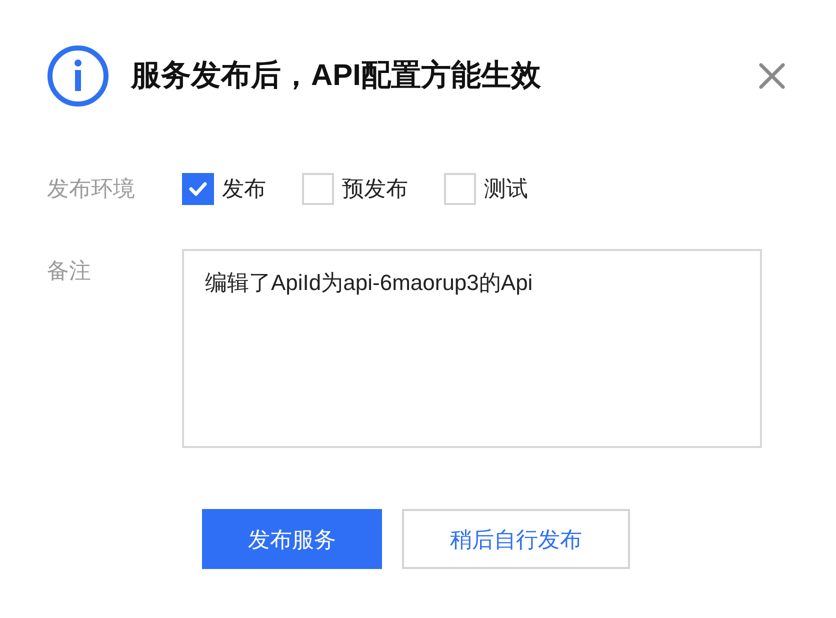  What do you see at coordinates (375, 188) in the screenshot?
I see `checkbox-label: 预发布` at bounding box center [375, 188].